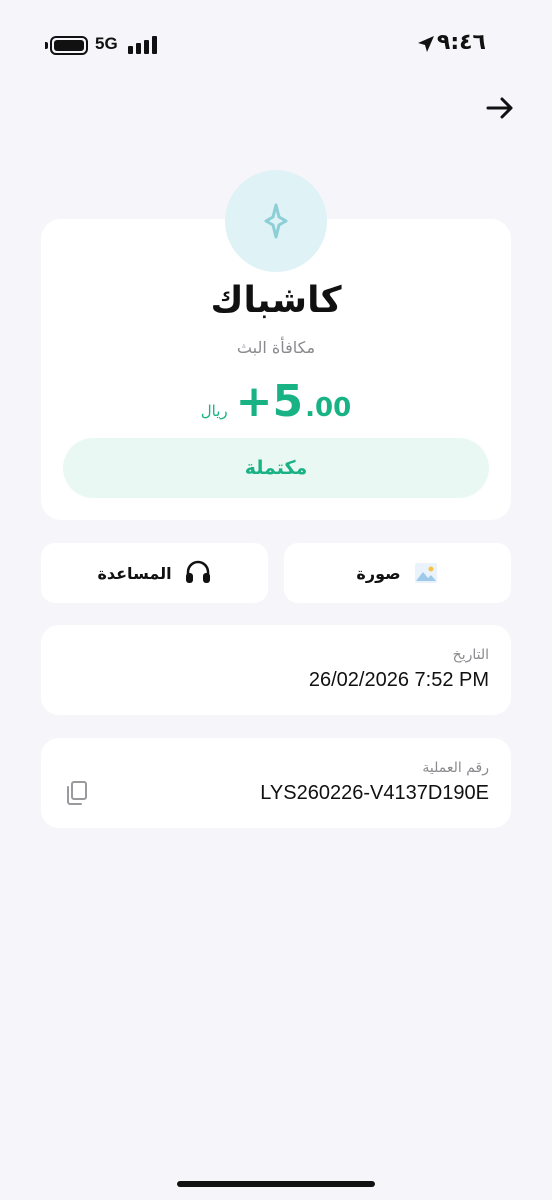 Image resolution: width=552 pixels, height=1200 pixels. I want to click on location-arrow-icon, so click(426, 44).